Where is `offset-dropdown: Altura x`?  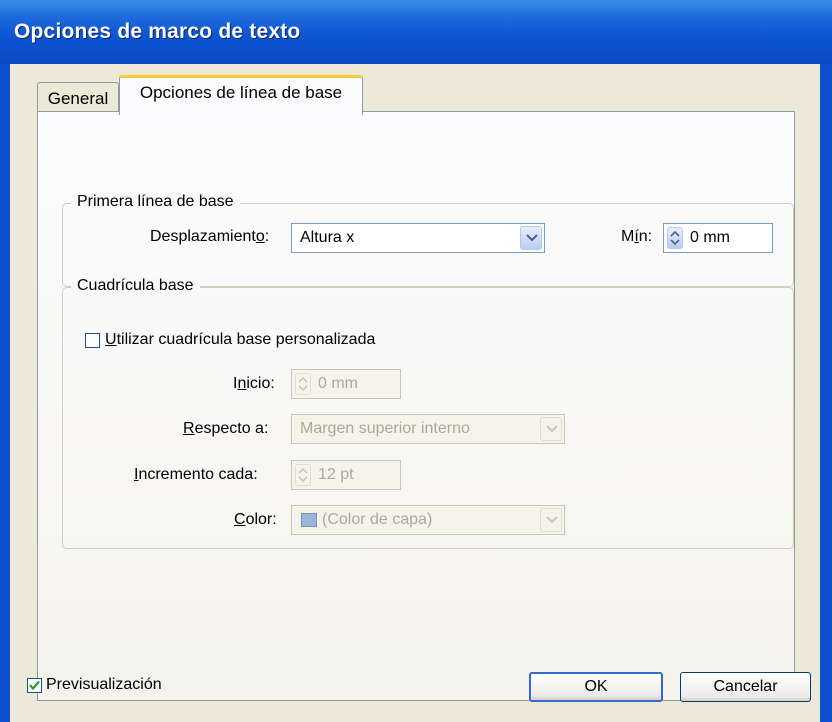 offset-dropdown: Altura x is located at coordinates (418, 238).